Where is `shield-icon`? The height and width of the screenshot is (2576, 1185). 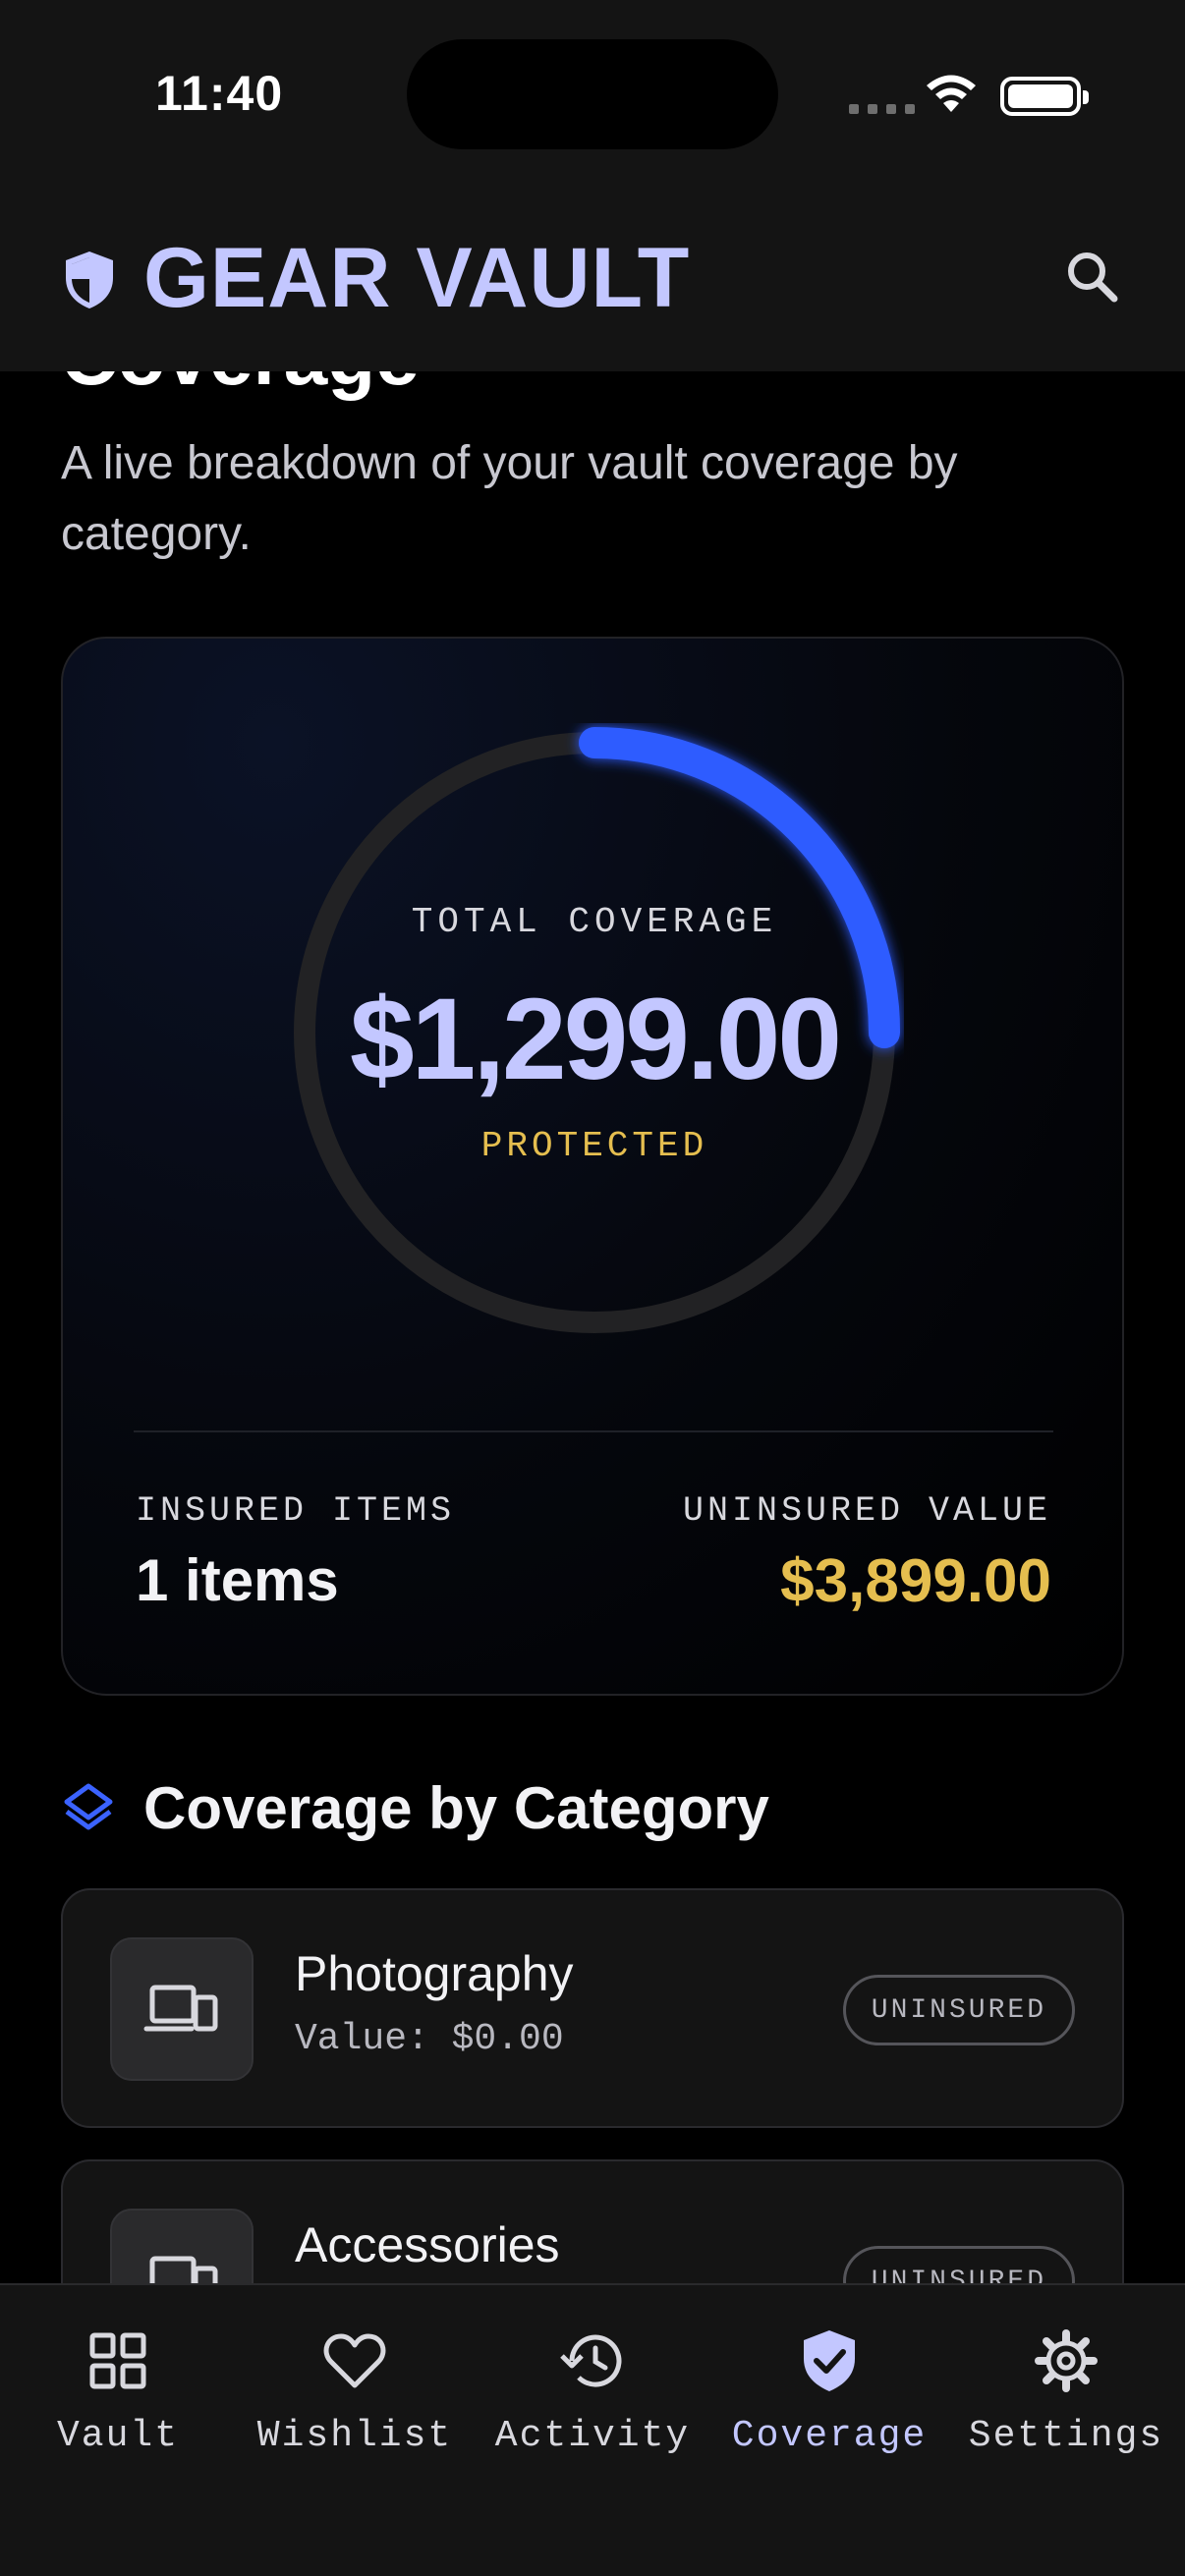 shield-icon is located at coordinates (90, 280).